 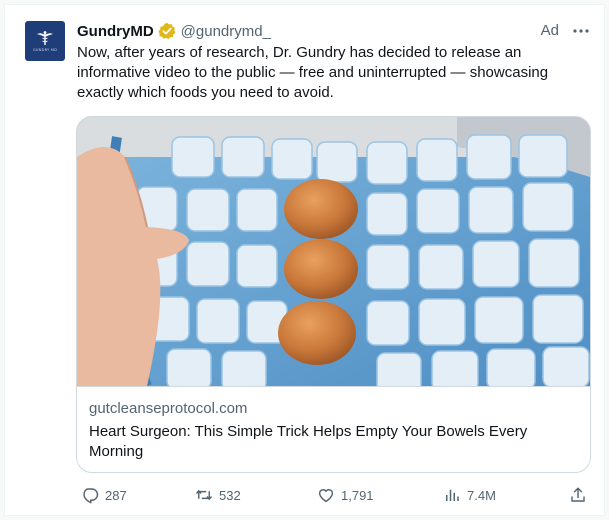 I want to click on share-button, so click(x=578, y=495).